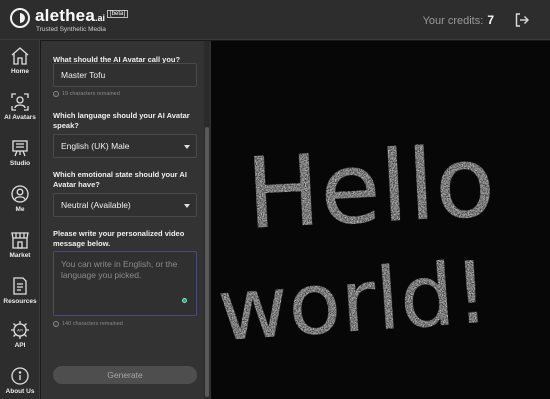 The image size is (550, 399). What do you see at coordinates (20, 376) in the screenshot?
I see `info-icon` at bounding box center [20, 376].